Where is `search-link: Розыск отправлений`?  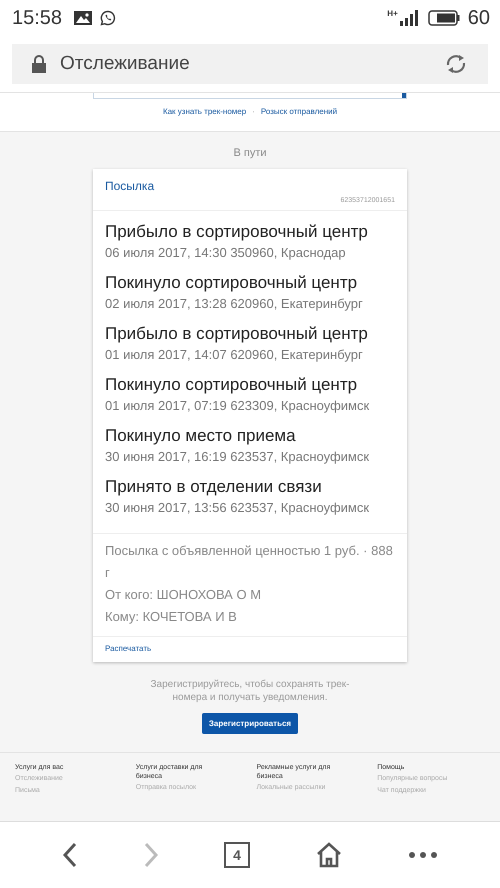 search-link: Розыск отправлений is located at coordinates (299, 111).